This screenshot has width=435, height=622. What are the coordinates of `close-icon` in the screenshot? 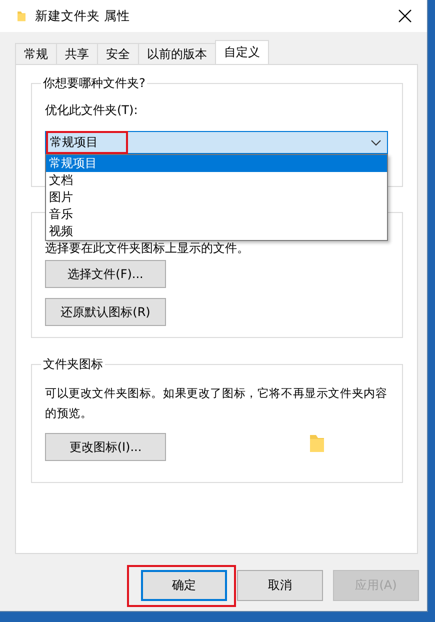 It's located at (405, 16).